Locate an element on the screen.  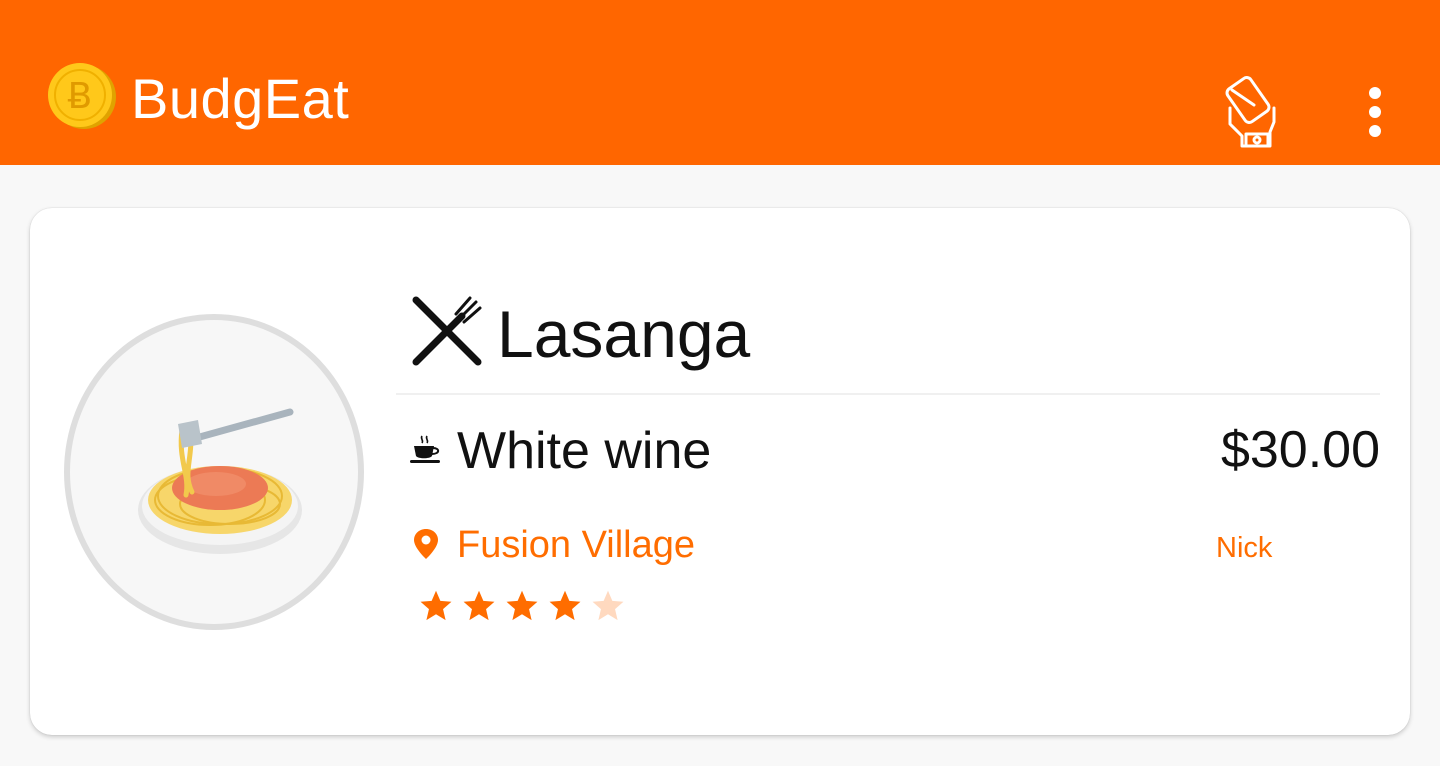
rating-stars is located at coordinates (522, 606).